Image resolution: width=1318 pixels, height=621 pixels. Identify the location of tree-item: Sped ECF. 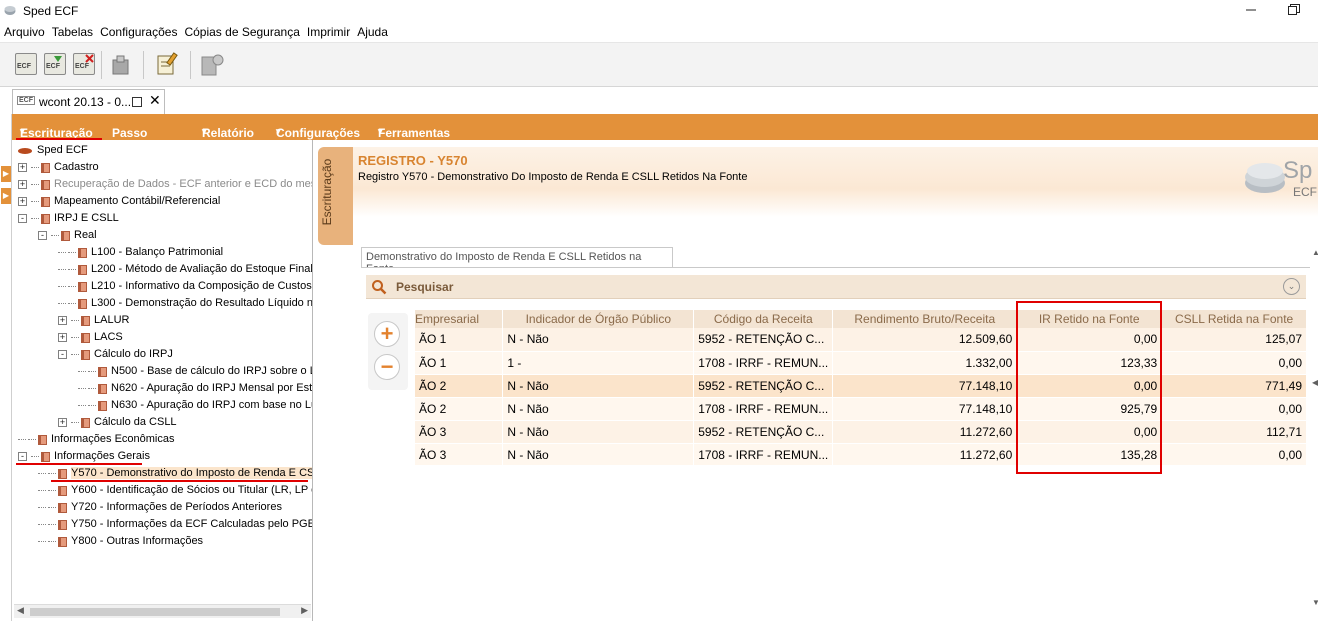
(53, 150).